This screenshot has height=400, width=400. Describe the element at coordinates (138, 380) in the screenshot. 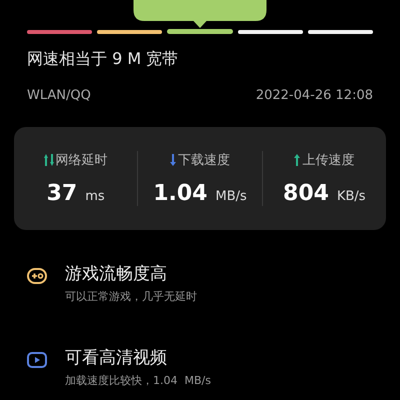

I see `feature-description: 加载速度比较快，1.04 MB/s` at that location.